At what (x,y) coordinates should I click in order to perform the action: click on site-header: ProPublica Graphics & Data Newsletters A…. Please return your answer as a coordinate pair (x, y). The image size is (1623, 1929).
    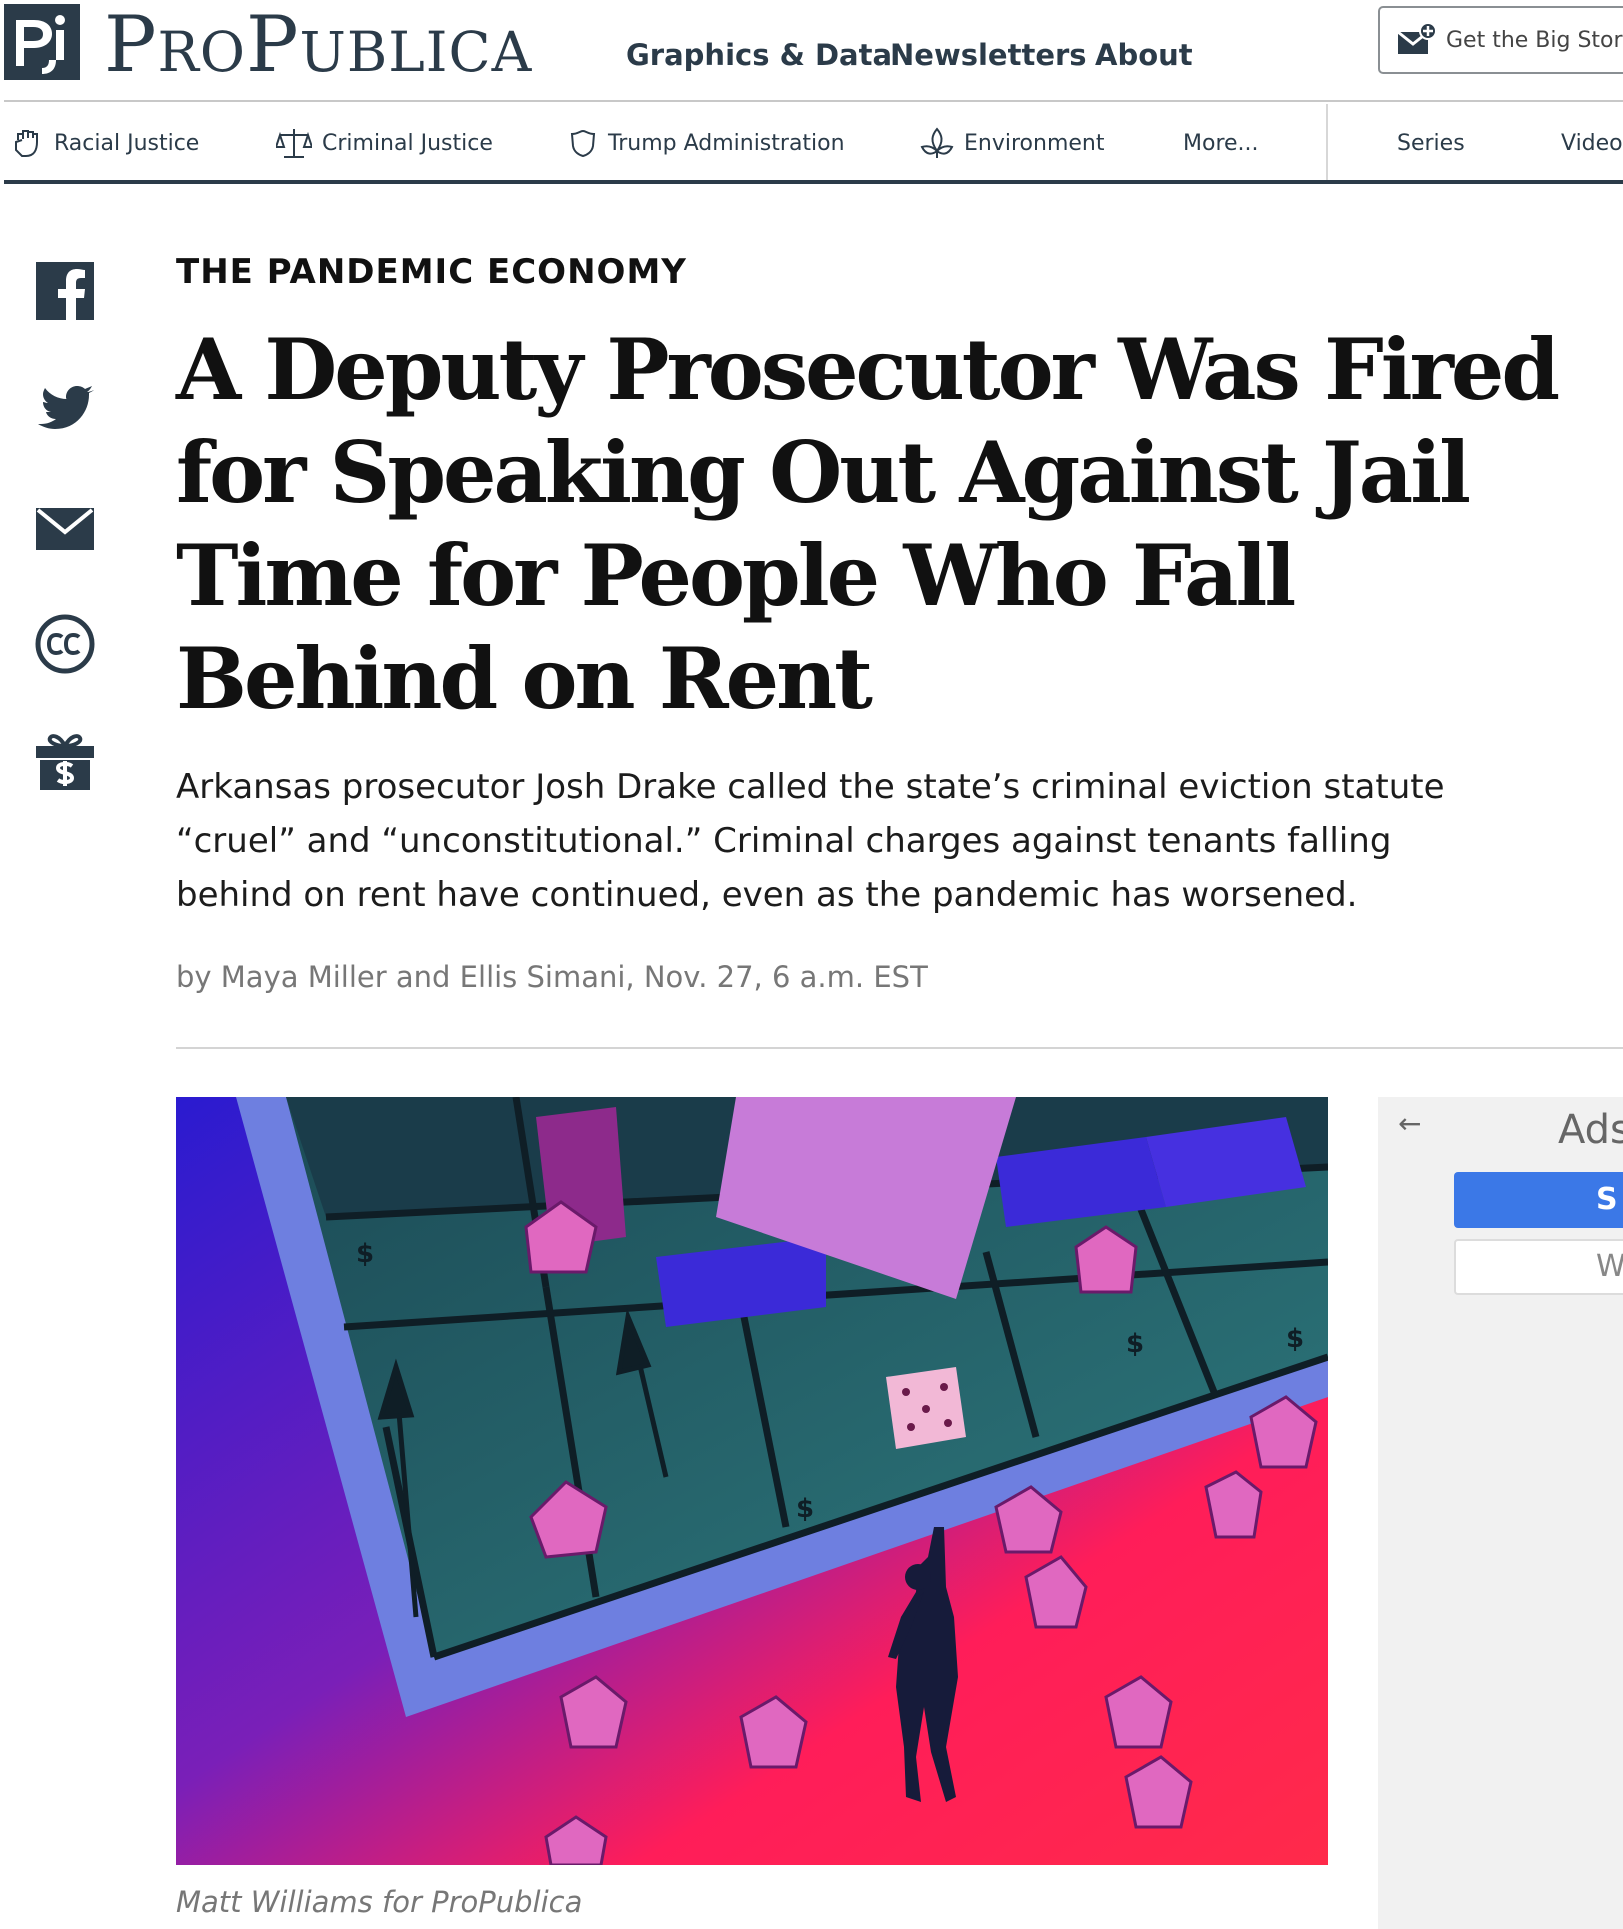
    Looking at the image, I should click on (811, 51).